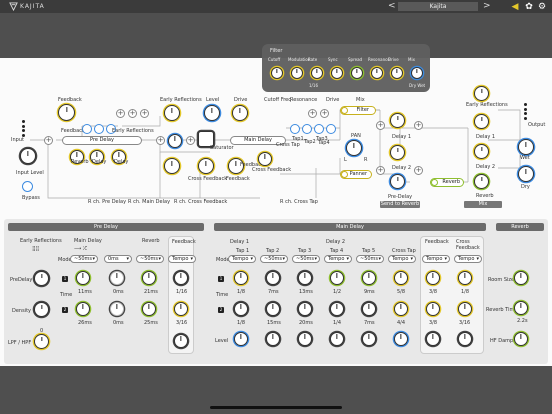 The width and height of the screenshot is (552, 414). I want to click on md-tap4-level-knob, so click(337, 339).